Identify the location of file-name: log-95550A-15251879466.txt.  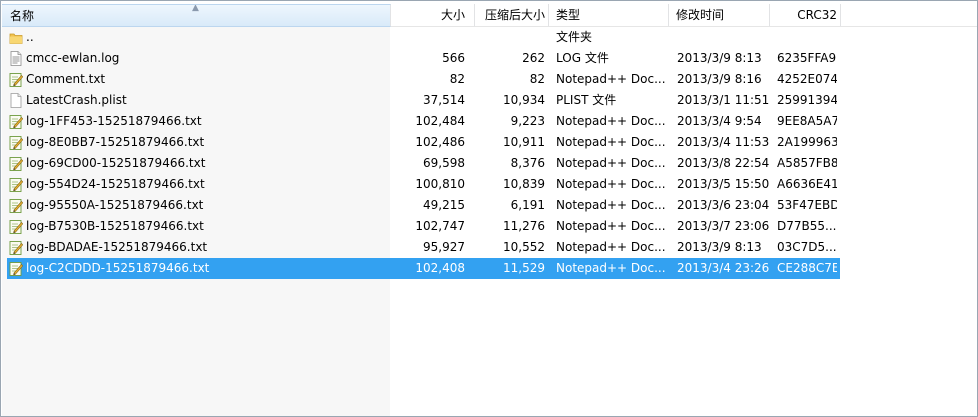
(115, 205).